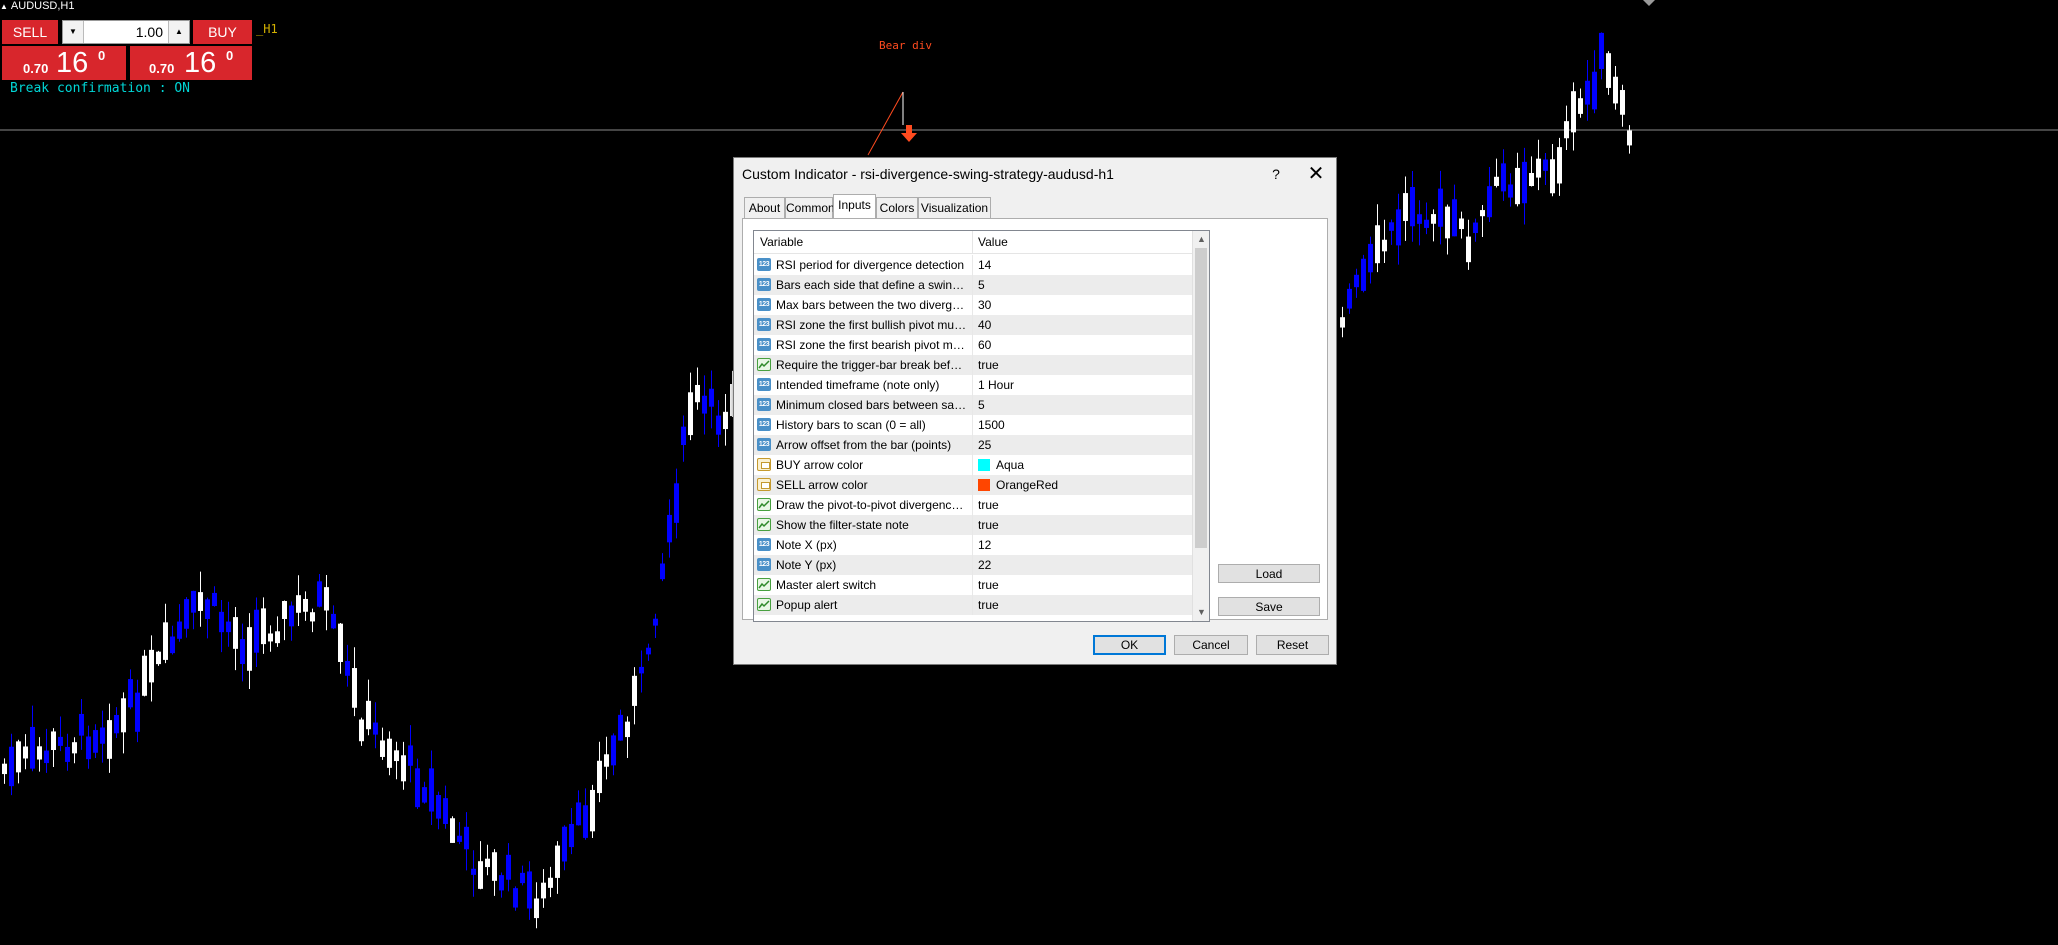 The width and height of the screenshot is (2058, 945). I want to click on one-click-trading-panel: SELL ▼ 1.00 ▲ BUY 0.70 16 0 0.70 16 0, so click(128, 50).